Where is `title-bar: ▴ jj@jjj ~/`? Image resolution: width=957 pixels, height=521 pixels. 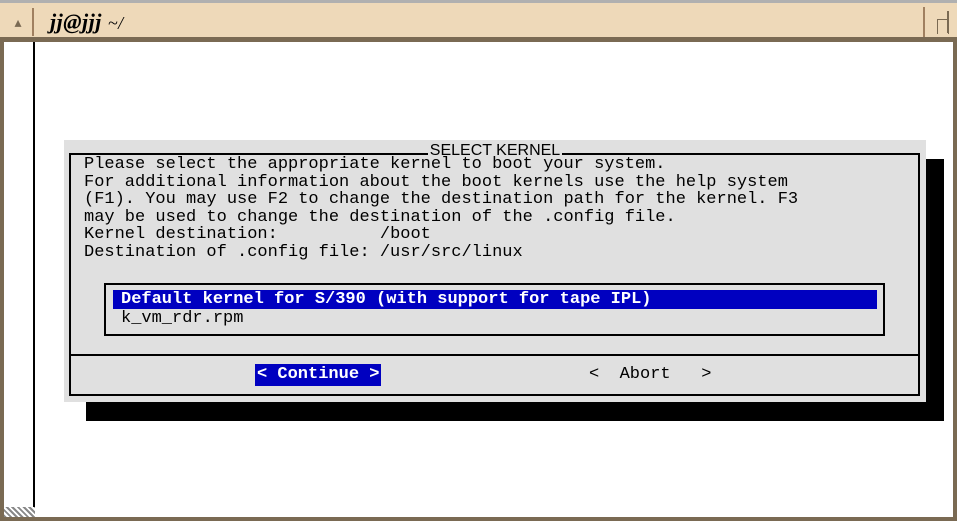
title-bar: ▴ jj@jjj ~/ is located at coordinates (478, 21).